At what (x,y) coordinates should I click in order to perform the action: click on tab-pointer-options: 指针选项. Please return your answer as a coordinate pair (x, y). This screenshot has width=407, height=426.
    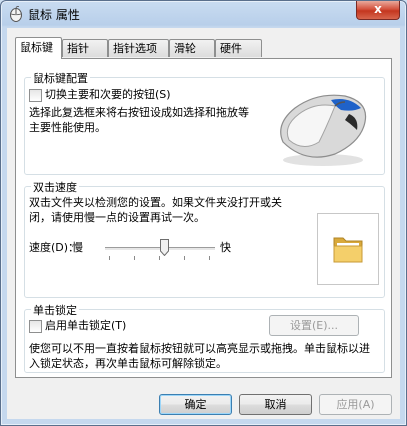
    Looking at the image, I should click on (138, 48).